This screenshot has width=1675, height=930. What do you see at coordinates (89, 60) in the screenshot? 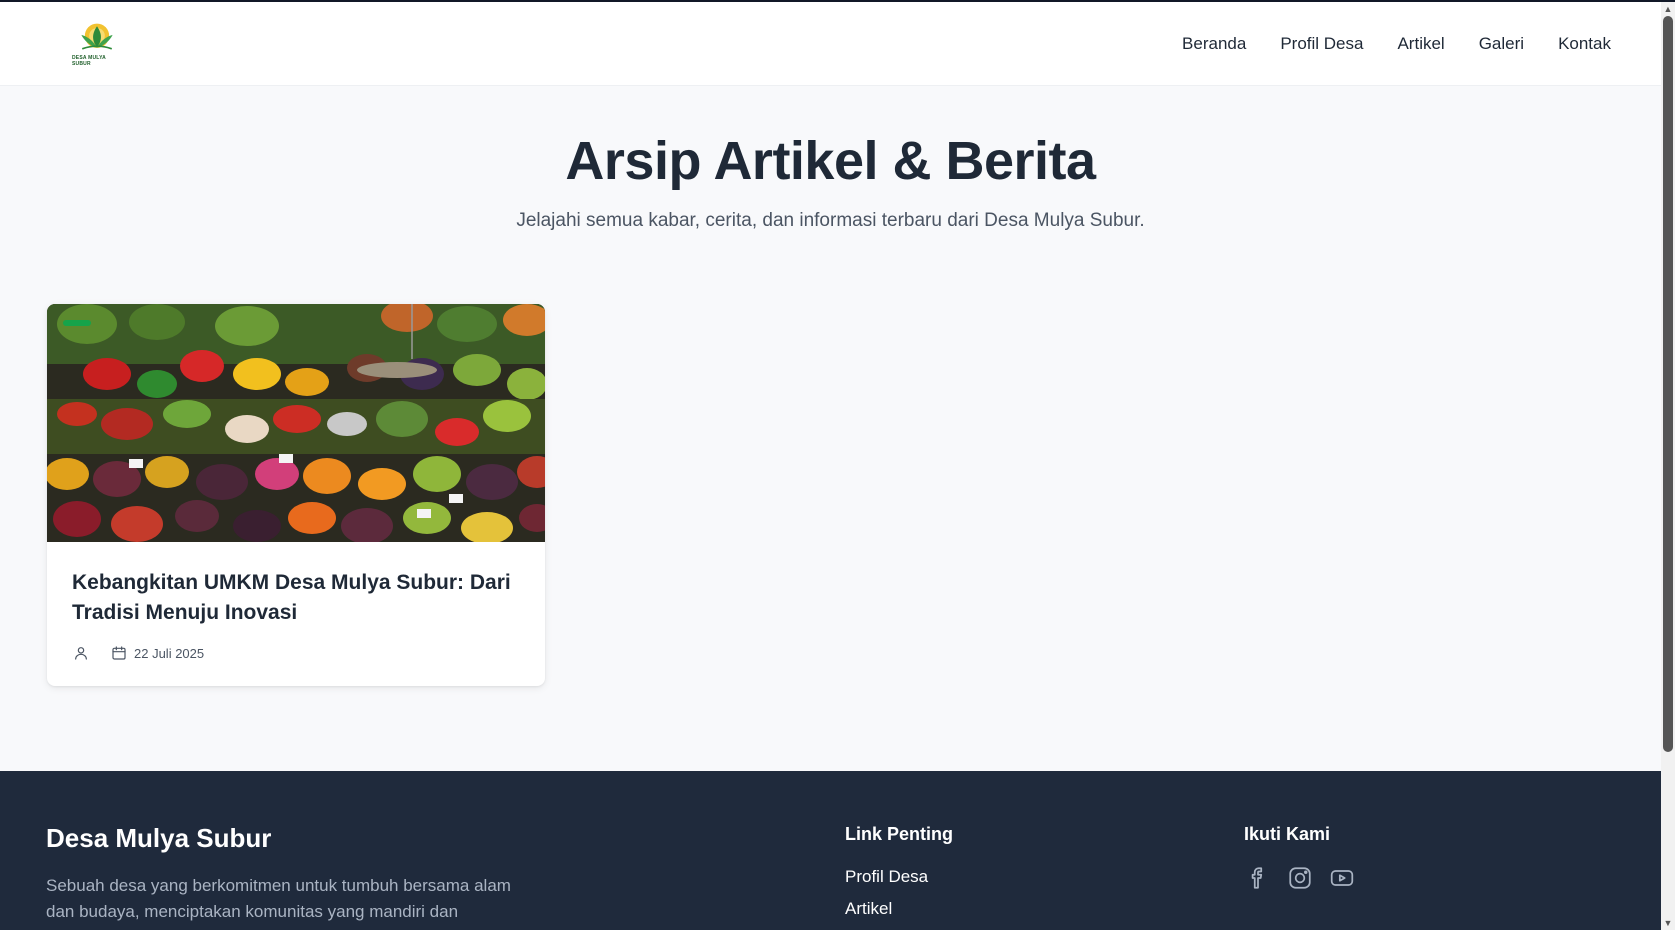
I see `logo-text: DESA MULYA SUBUR` at bounding box center [89, 60].